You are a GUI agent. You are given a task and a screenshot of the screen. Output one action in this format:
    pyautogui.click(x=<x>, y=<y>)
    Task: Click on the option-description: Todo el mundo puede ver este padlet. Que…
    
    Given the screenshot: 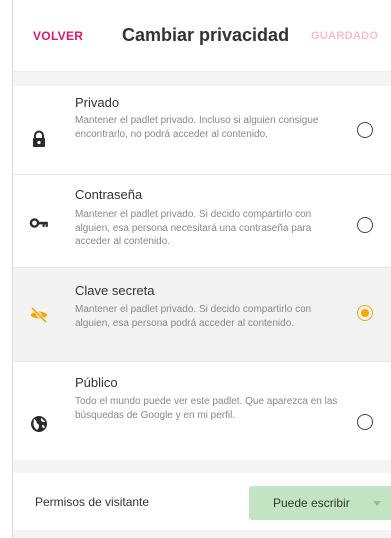 What is the action you would take?
    pyautogui.click(x=206, y=408)
    